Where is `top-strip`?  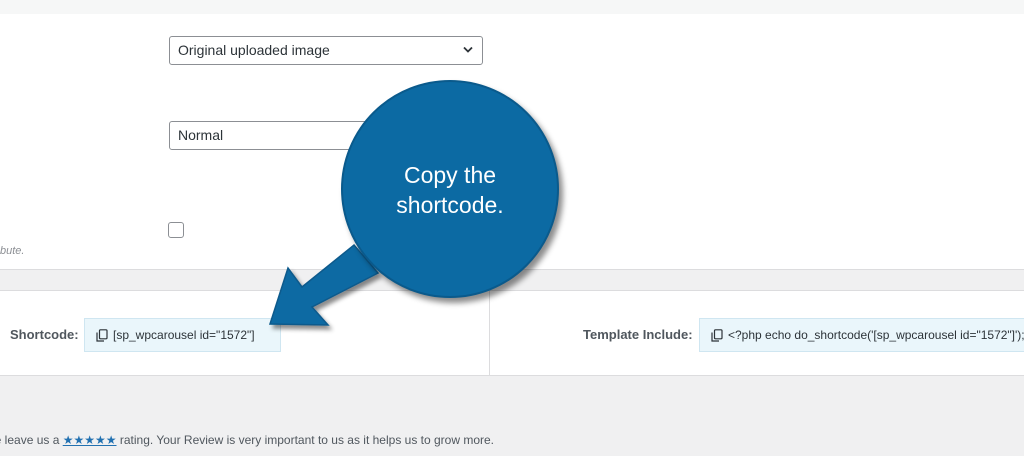
top-strip is located at coordinates (512, 7).